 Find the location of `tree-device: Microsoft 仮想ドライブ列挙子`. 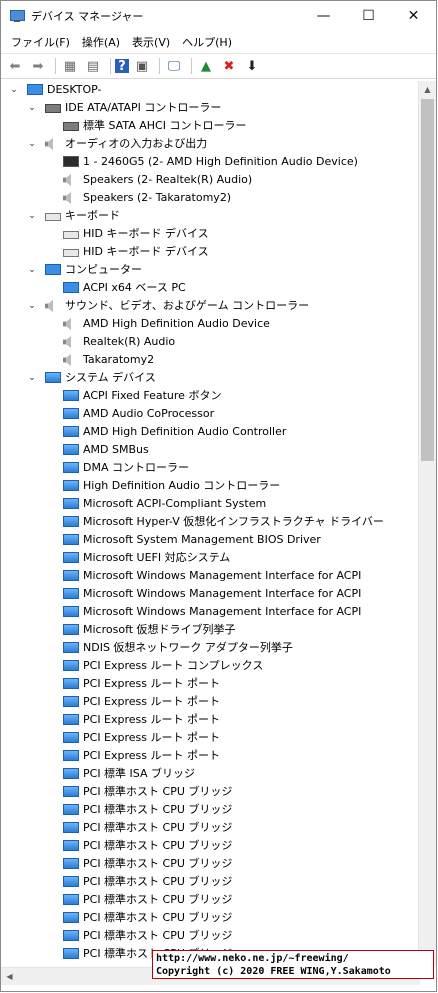

tree-device: Microsoft 仮想ドライブ列挙子 is located at coordinates (210, 630).